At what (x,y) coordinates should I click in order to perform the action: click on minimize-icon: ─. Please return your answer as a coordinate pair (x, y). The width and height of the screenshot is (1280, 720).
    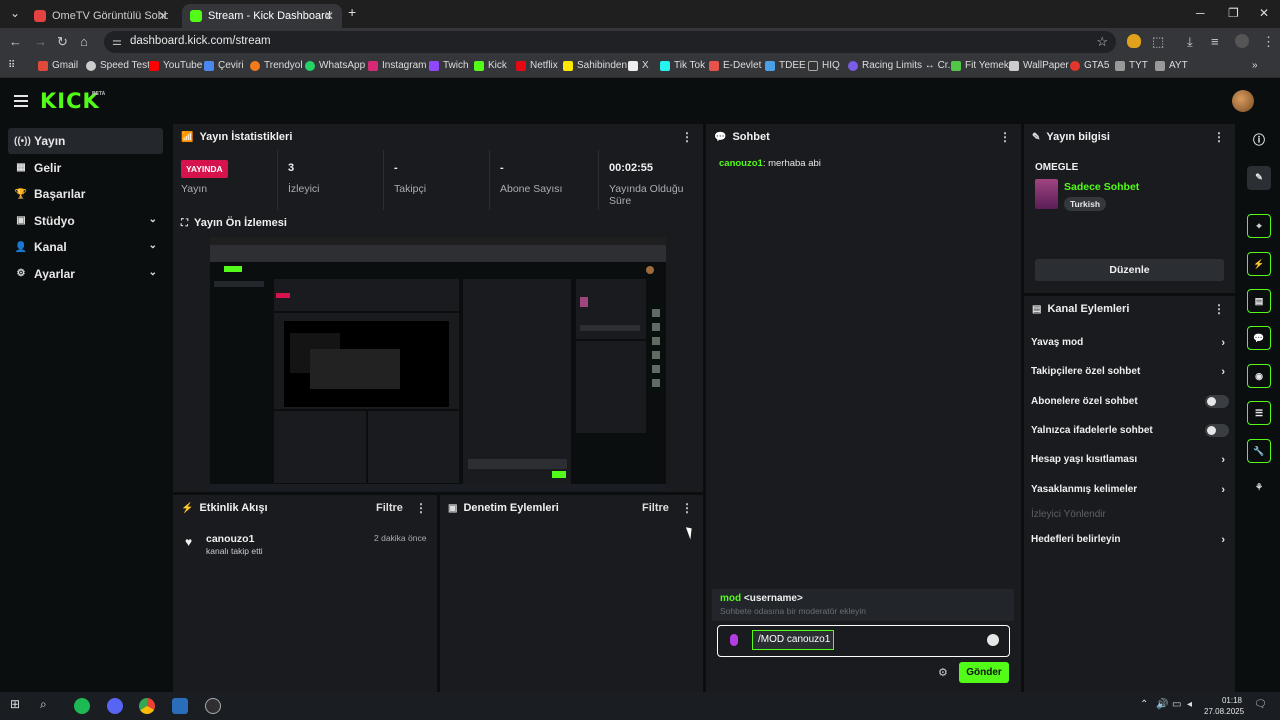
    Looking at the image, I should click on (1200, 13).